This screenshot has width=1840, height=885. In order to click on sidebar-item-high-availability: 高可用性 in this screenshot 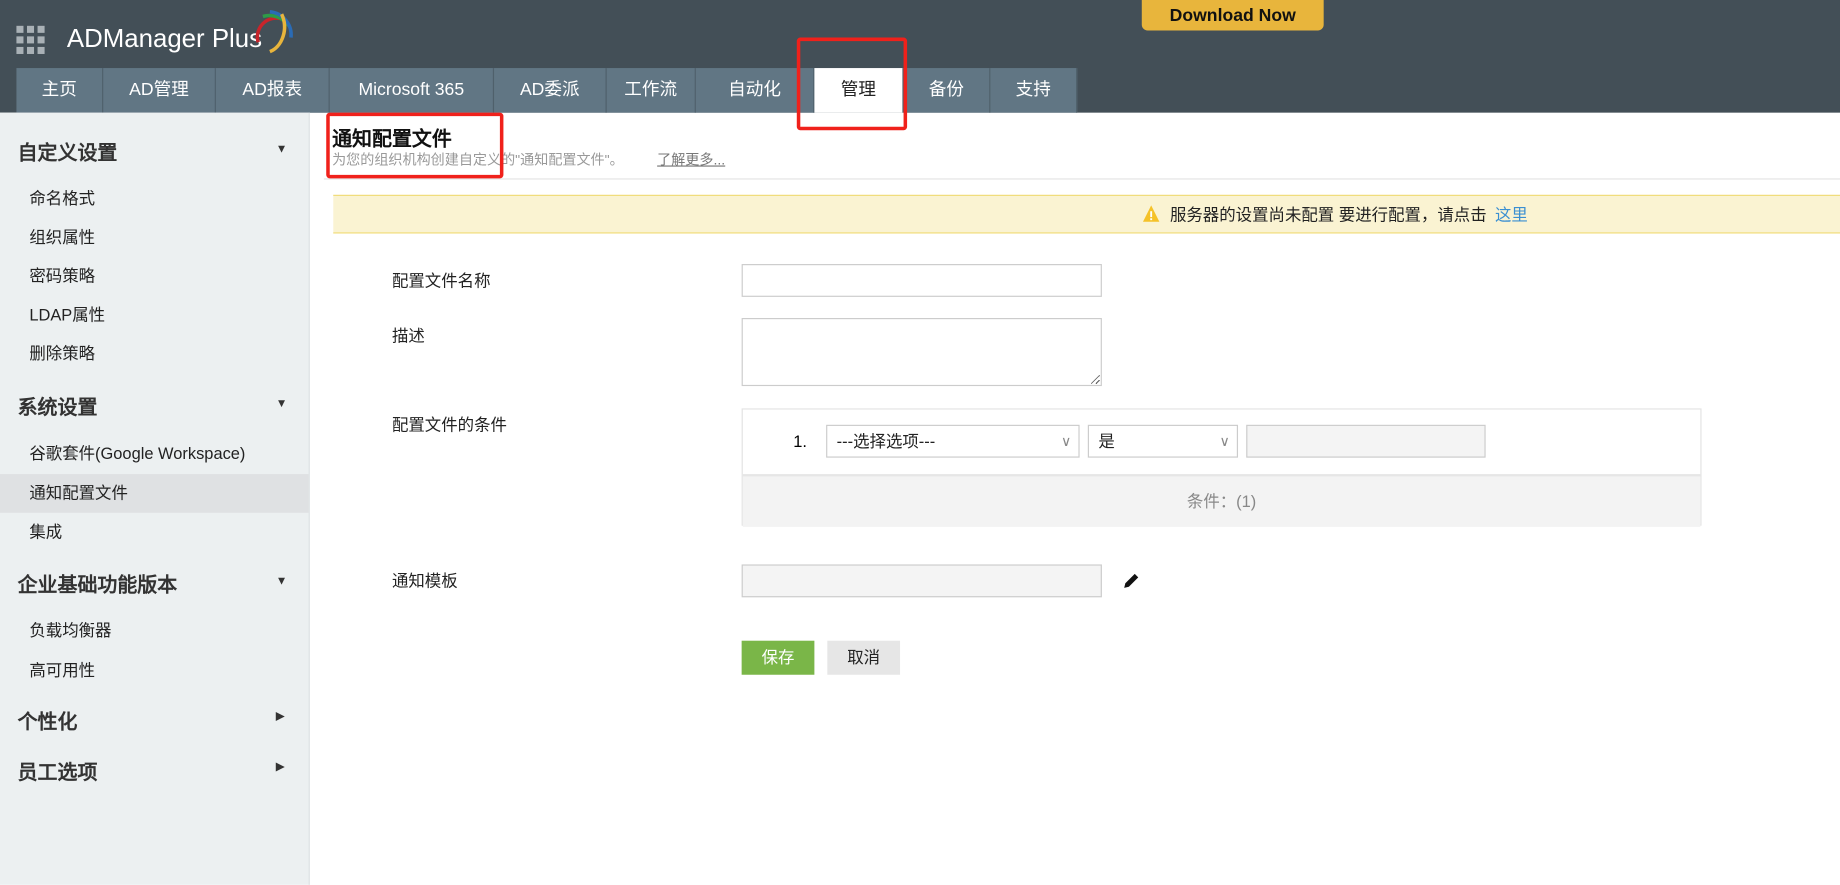, I will do `click(154, 670)`.